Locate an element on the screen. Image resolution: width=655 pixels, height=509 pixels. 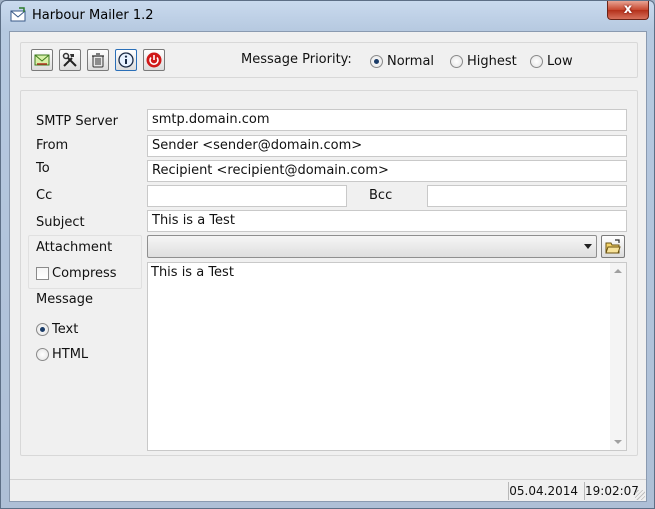
priority-highest-label: Highest is located at coordinates (492, 61).